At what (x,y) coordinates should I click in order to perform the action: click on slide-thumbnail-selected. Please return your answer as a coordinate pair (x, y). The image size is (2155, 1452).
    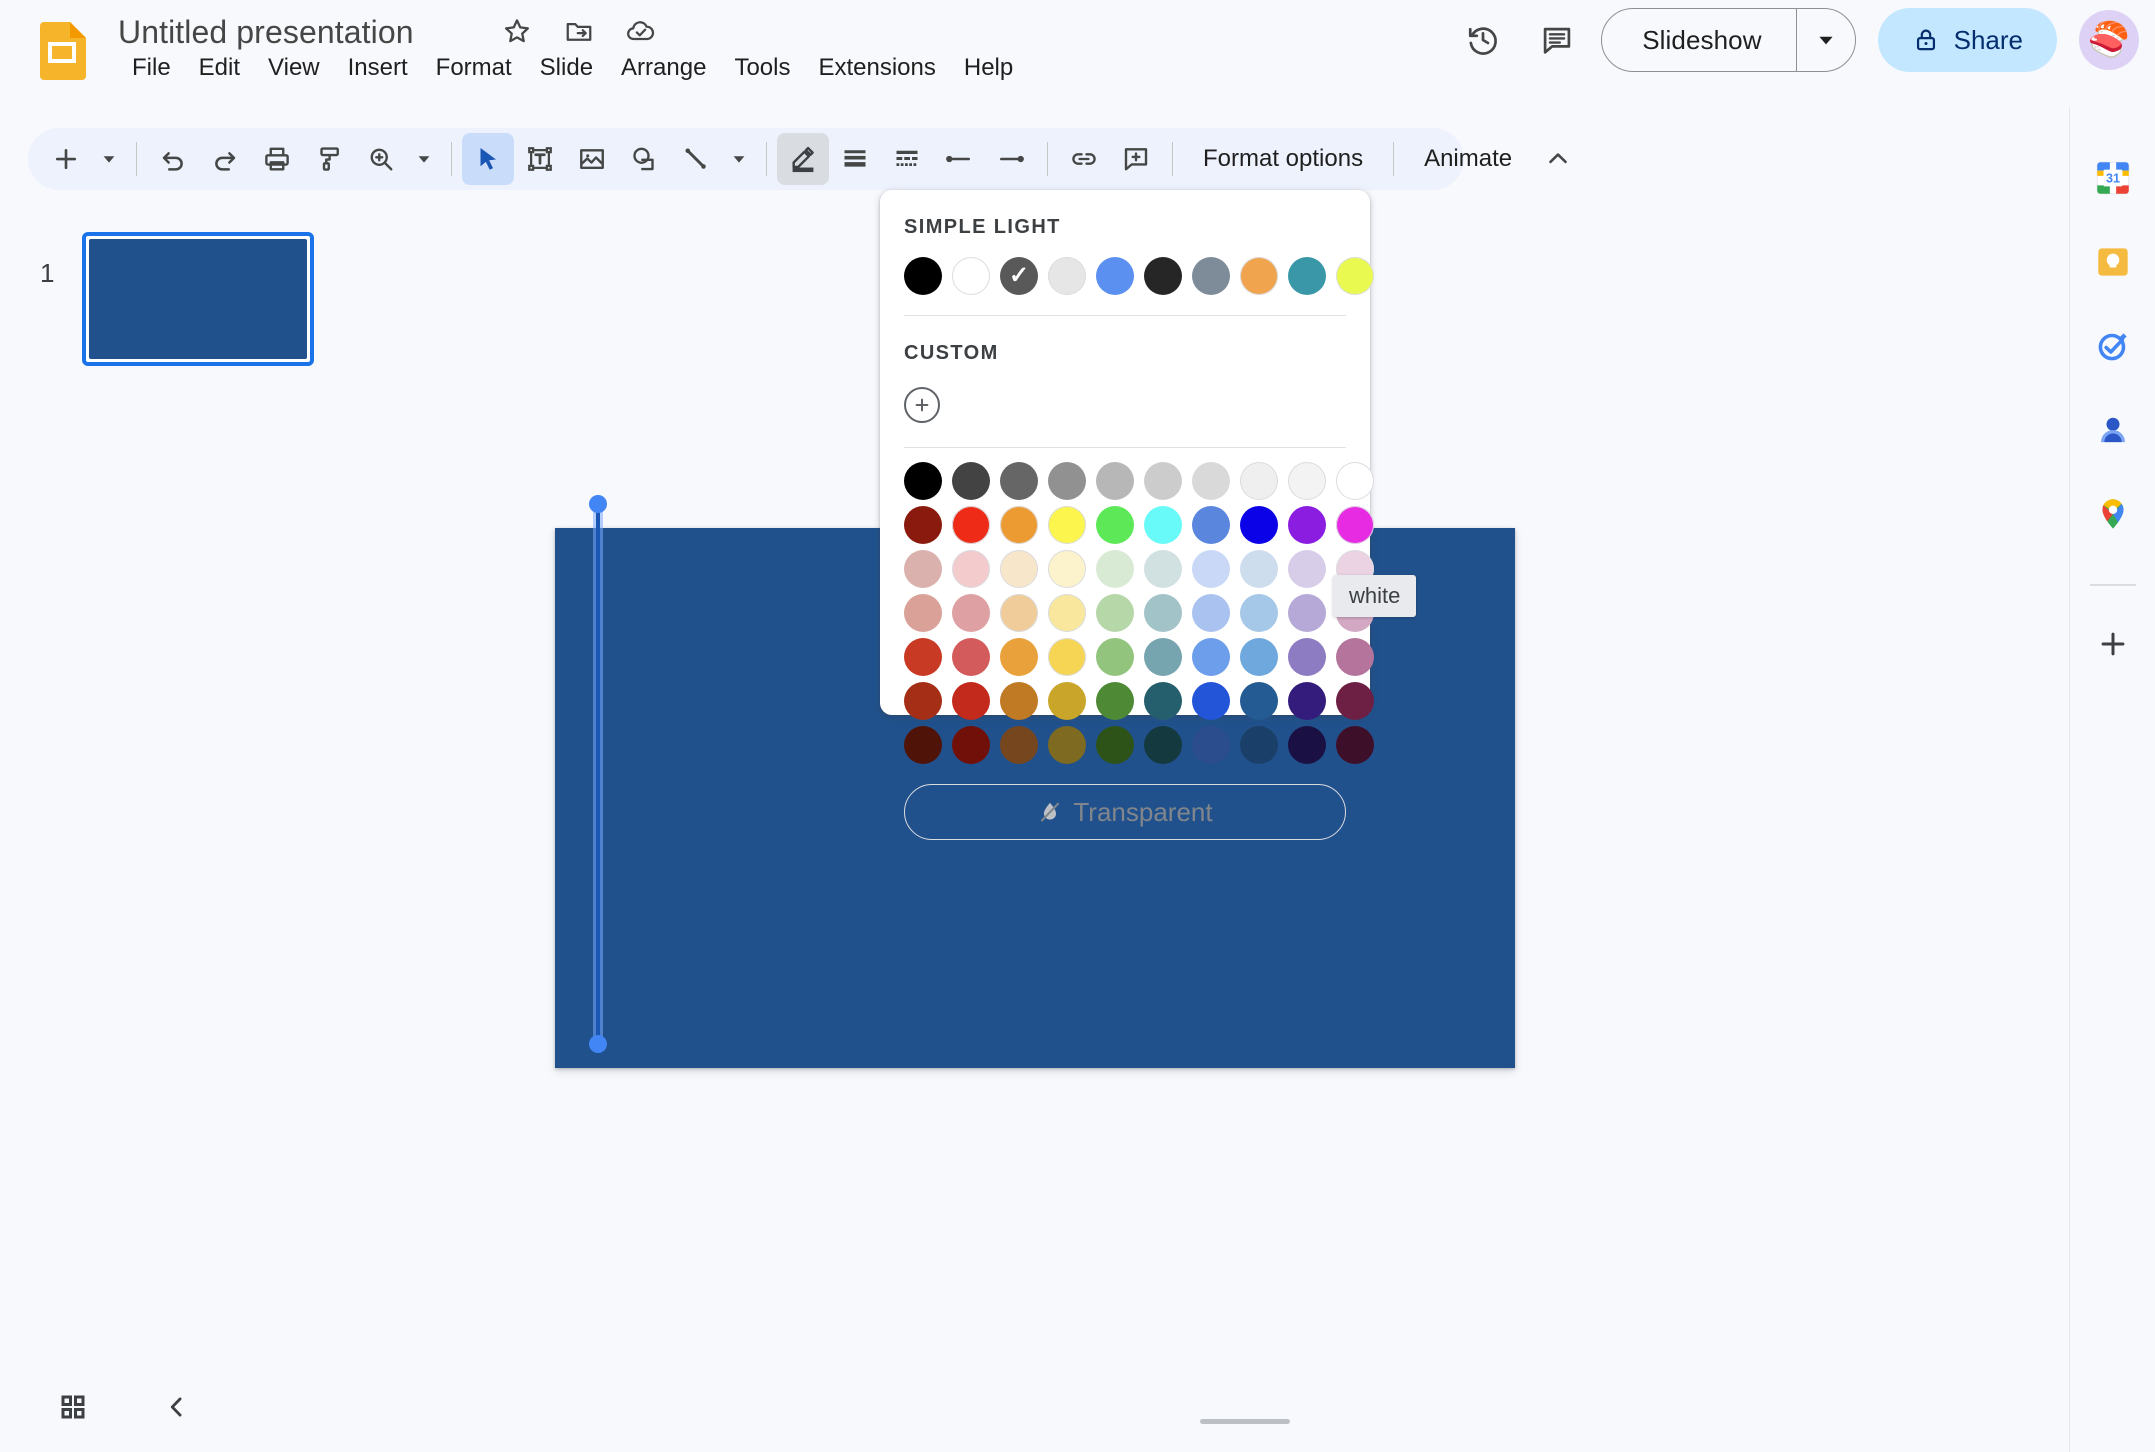
    Looking at the image, I should click on (198, 299).